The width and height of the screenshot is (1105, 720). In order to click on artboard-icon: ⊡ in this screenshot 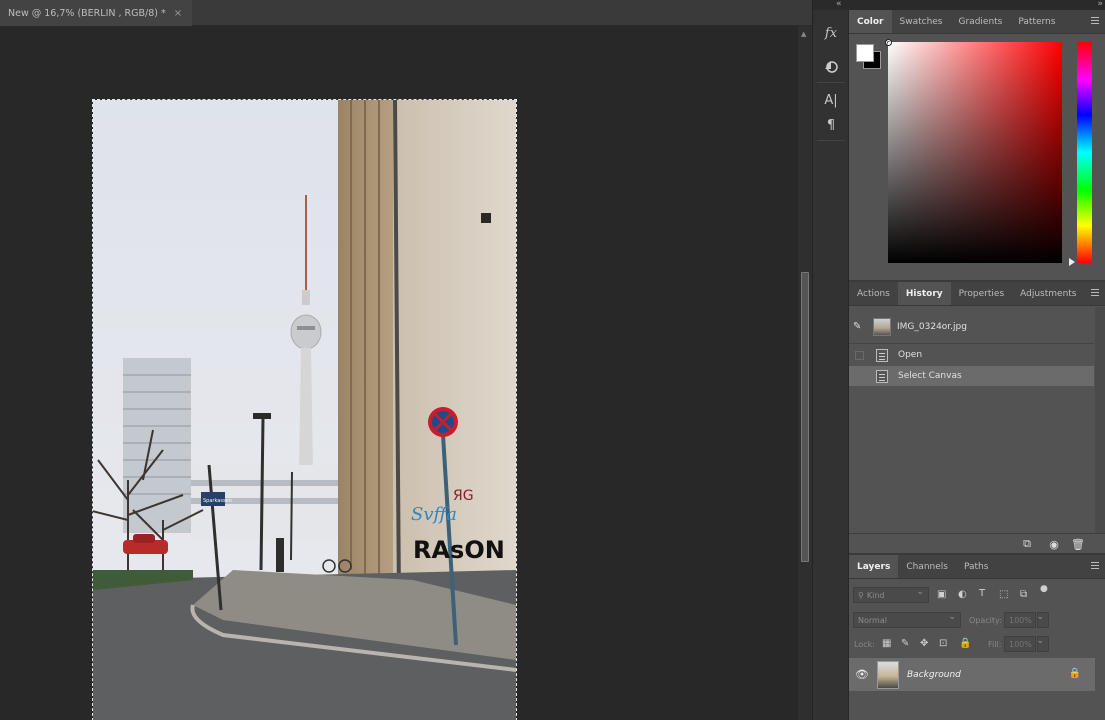, I will do `click(943, 643)`.